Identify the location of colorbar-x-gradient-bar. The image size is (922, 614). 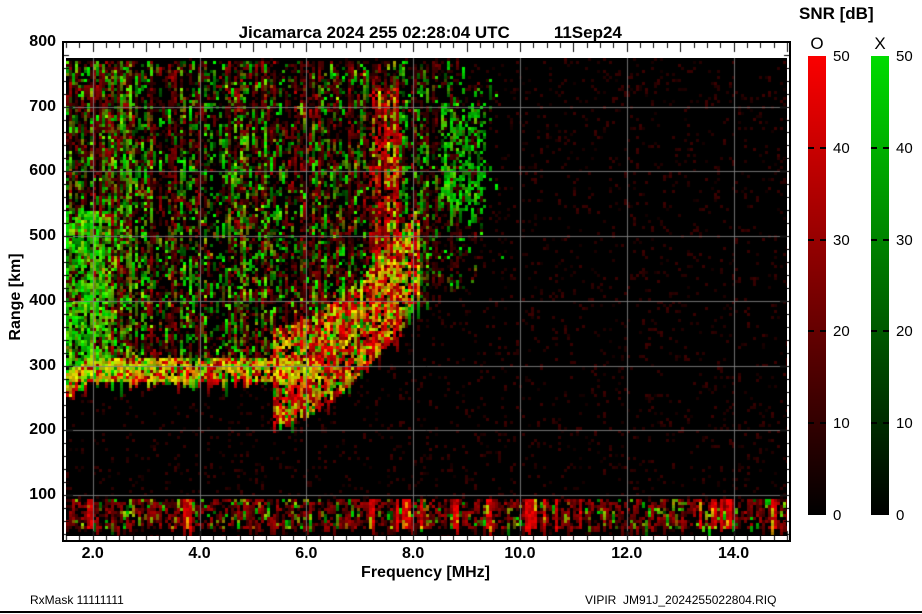
(880, 285).